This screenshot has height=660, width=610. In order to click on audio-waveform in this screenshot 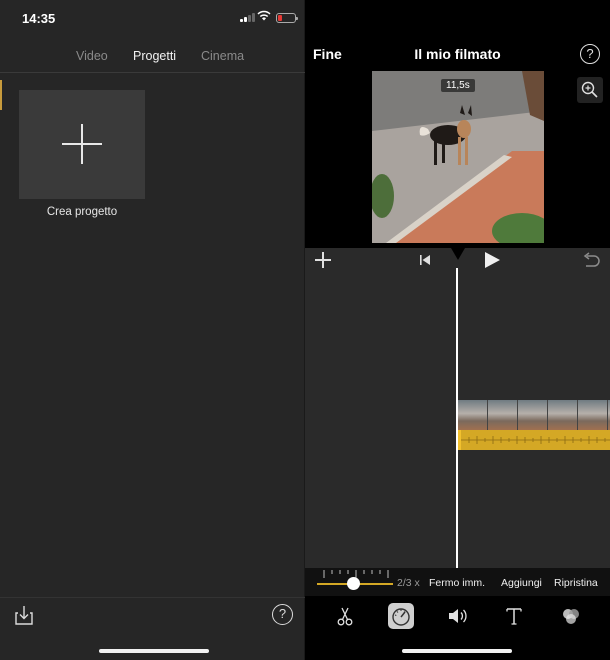, I will do `click(535, 440)`.